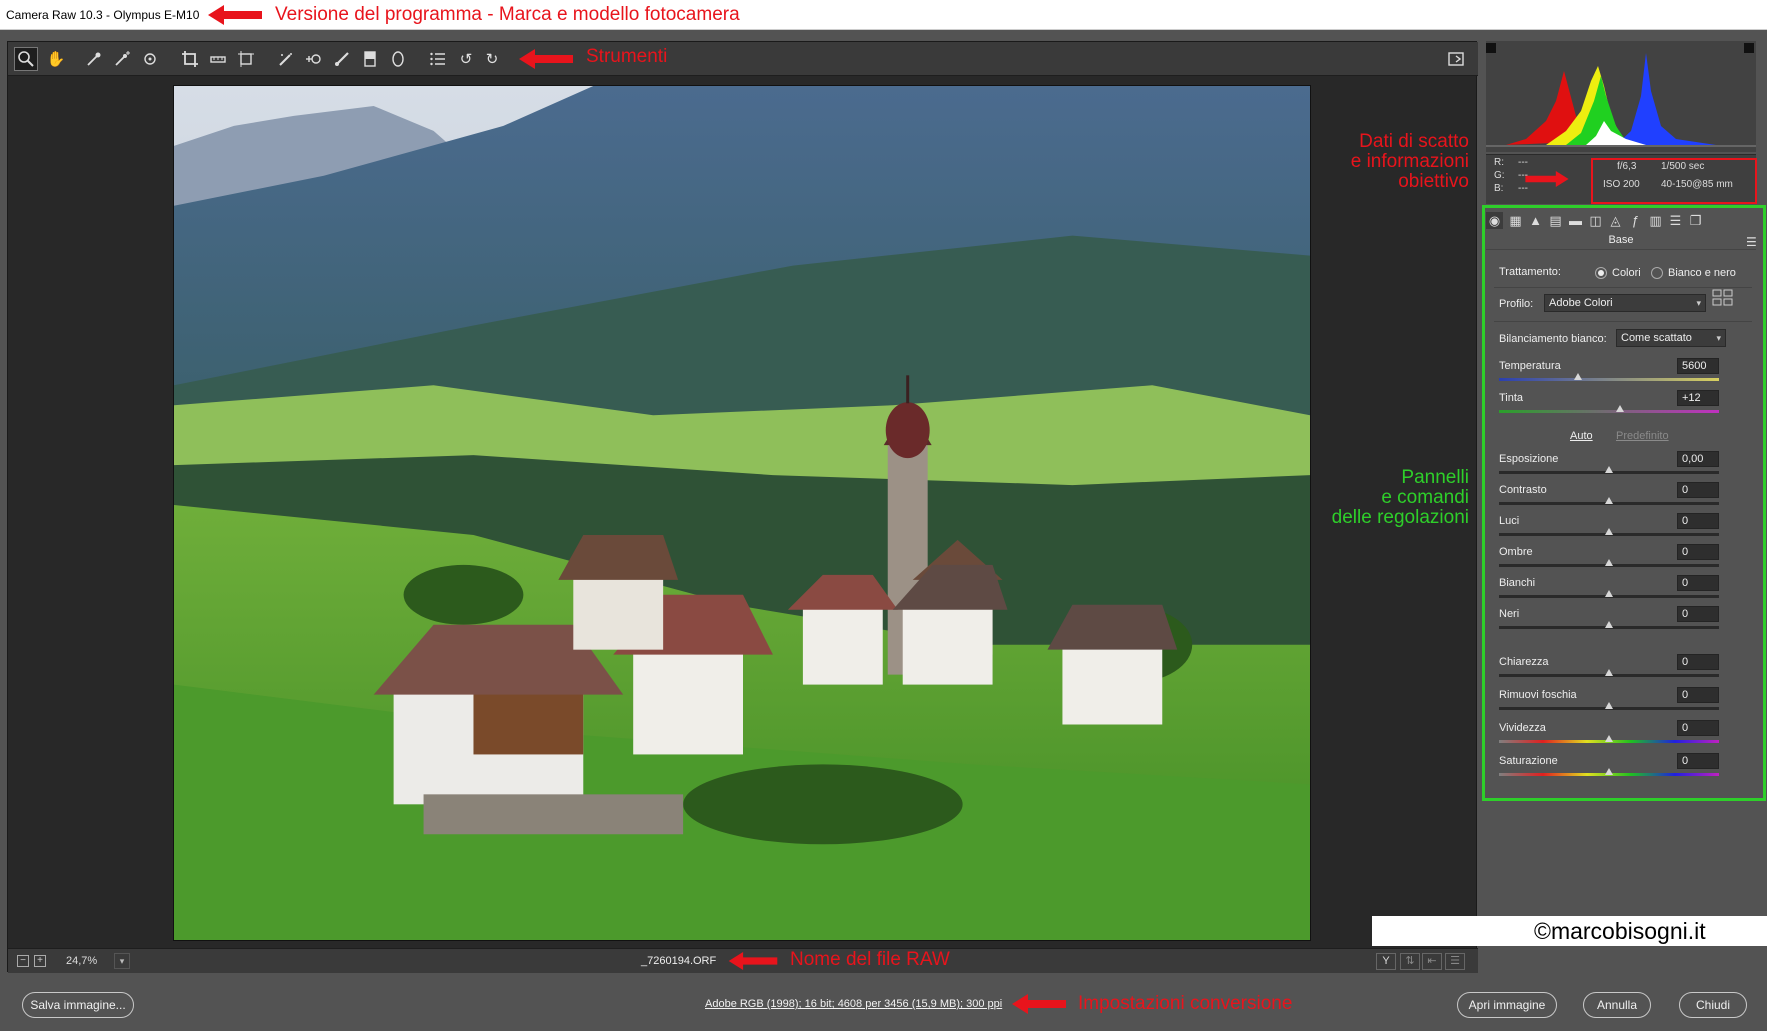  I want to click on crop-icon, so click(190, 59).